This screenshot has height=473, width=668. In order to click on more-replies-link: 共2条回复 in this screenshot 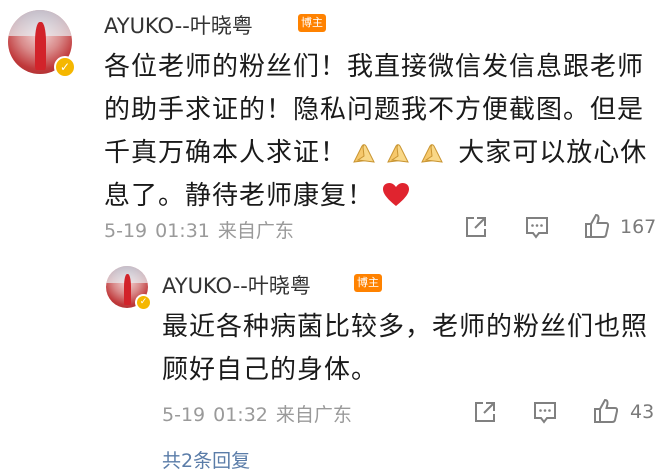, I will do `click(206, 459)`.